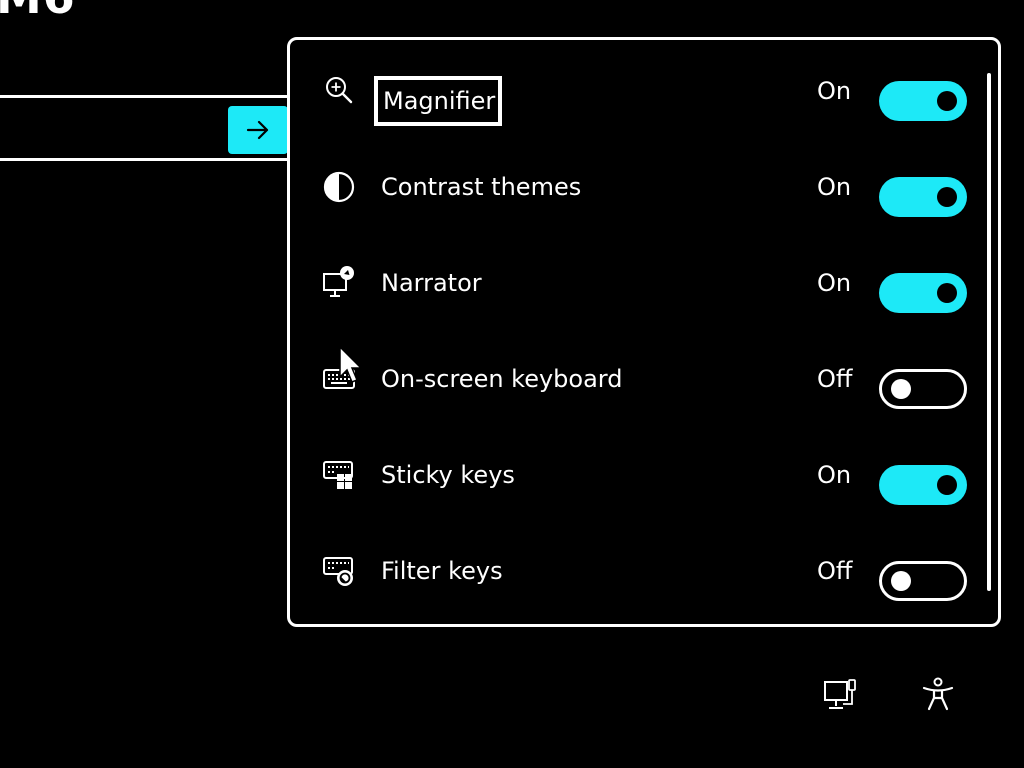 The width and height of the screenshot is (1024, 768). I want to click on accessibility-icon, so click(938, 694).